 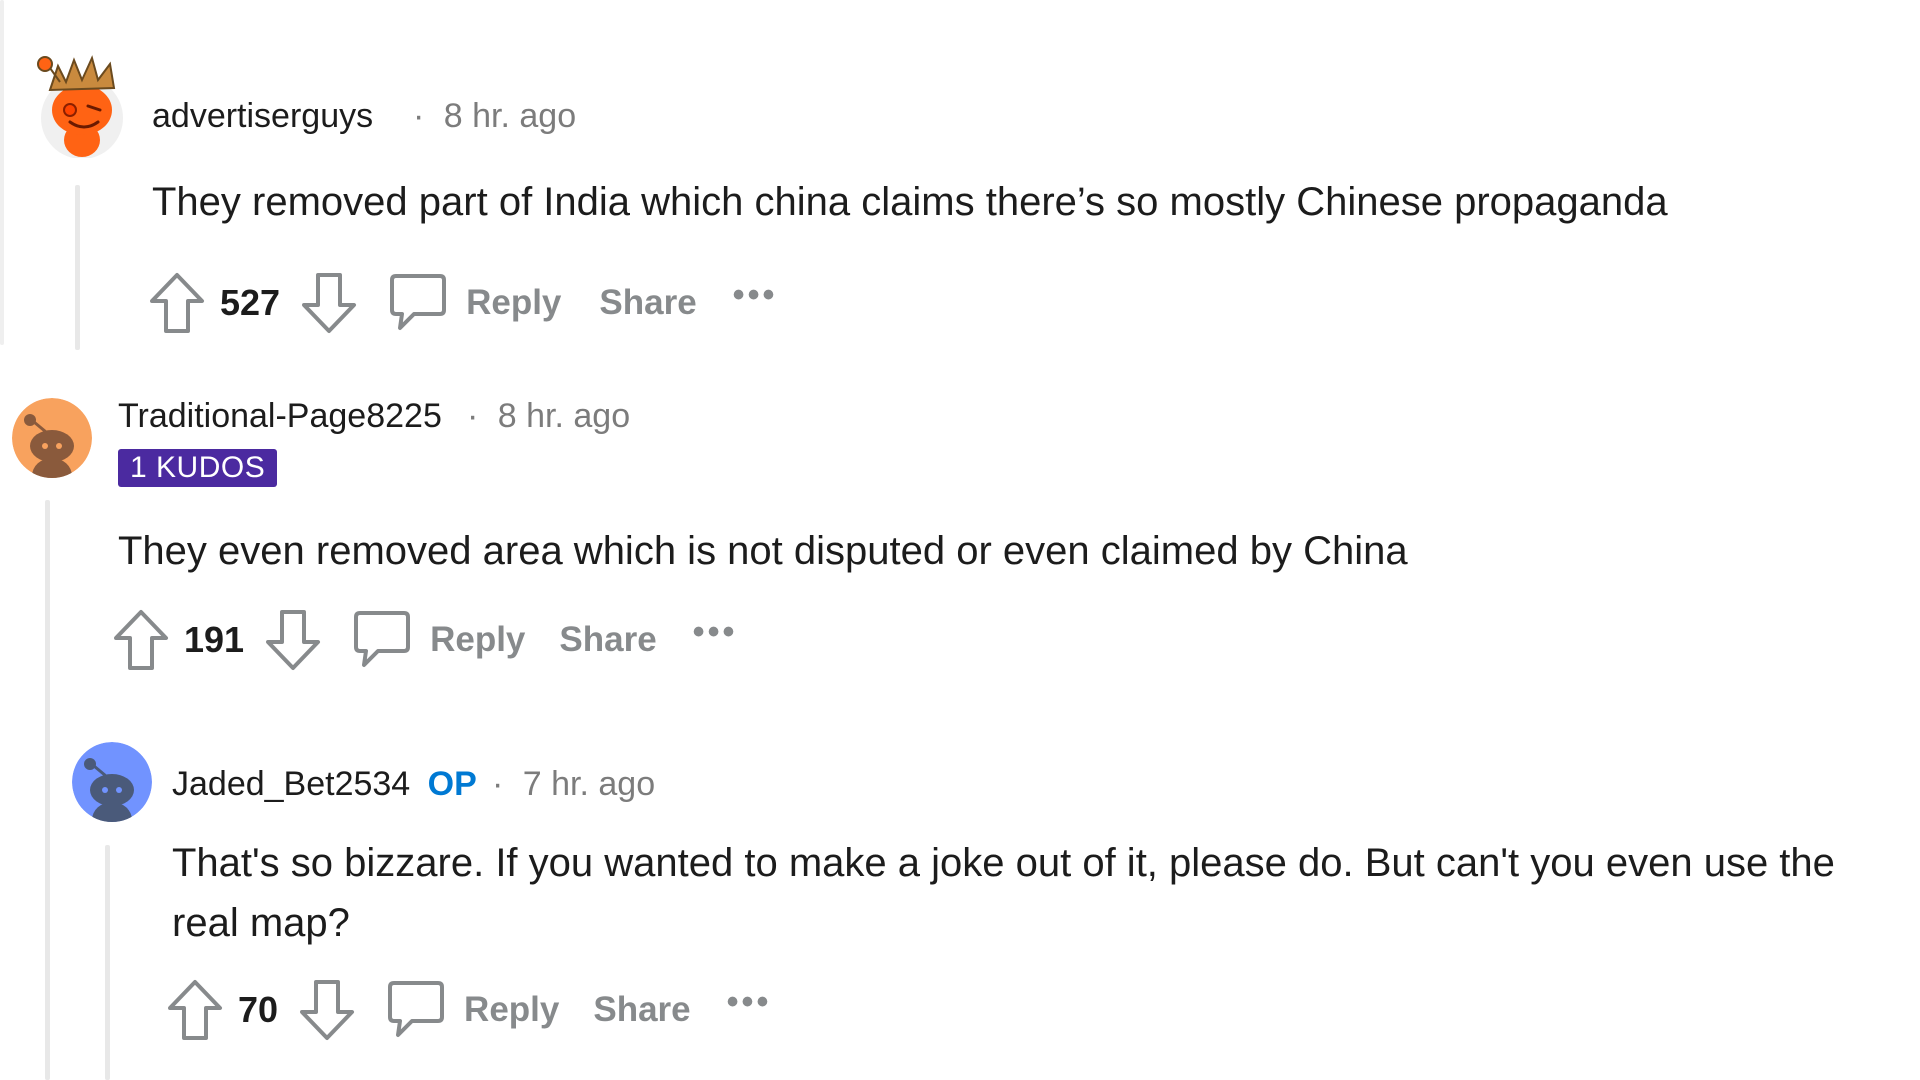 I want to click on comment-username: Traditional-Page8225, so click(x=280, y=416).